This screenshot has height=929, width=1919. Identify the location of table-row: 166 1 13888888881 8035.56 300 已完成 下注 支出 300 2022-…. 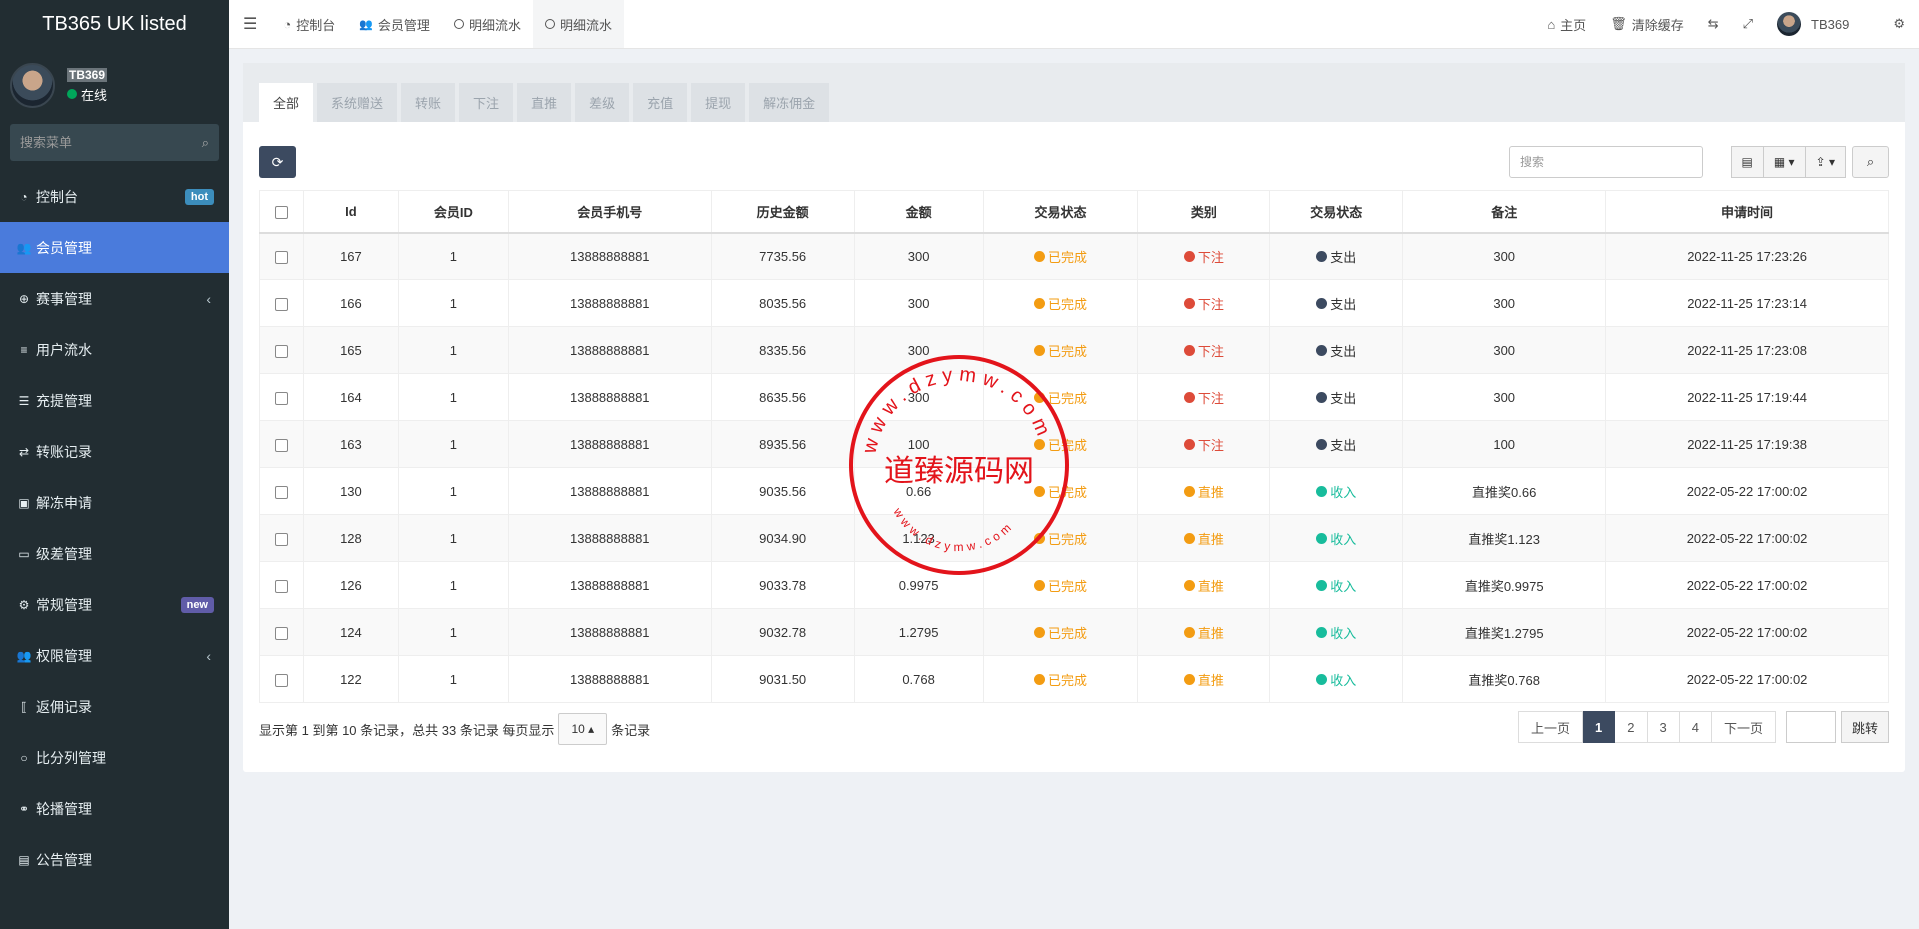
(1074, 303).